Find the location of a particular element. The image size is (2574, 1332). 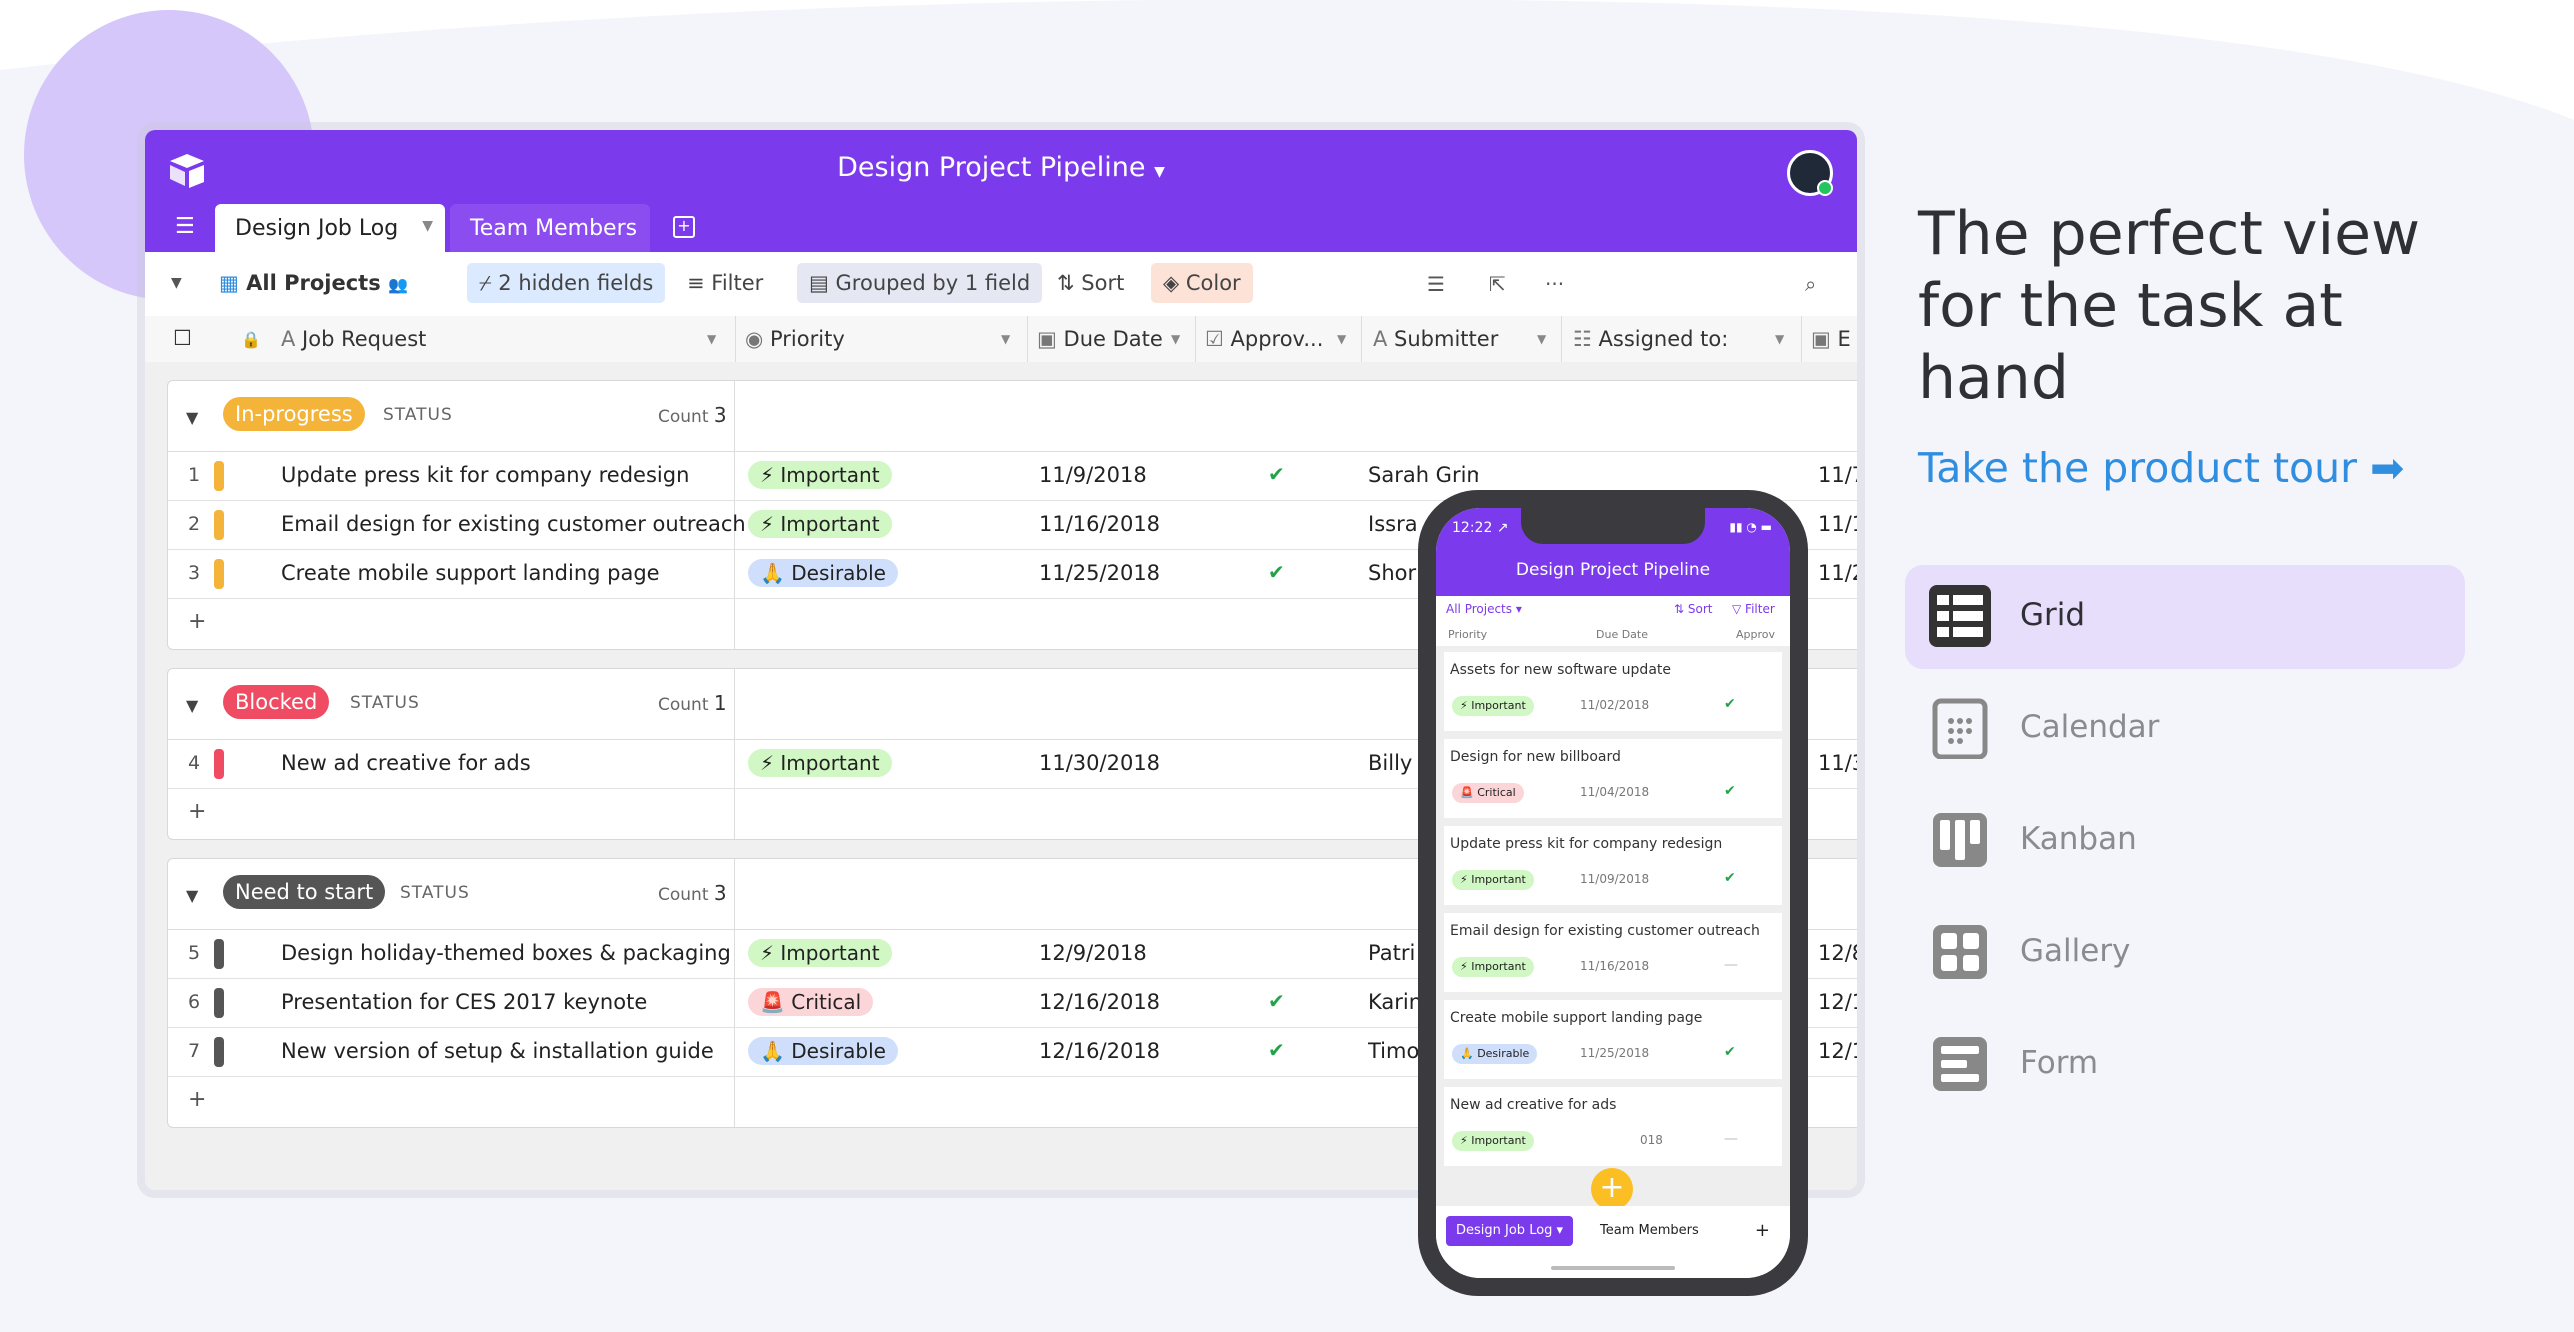

view-option-calendar: Calendar is located at coordinates (2185, 729).